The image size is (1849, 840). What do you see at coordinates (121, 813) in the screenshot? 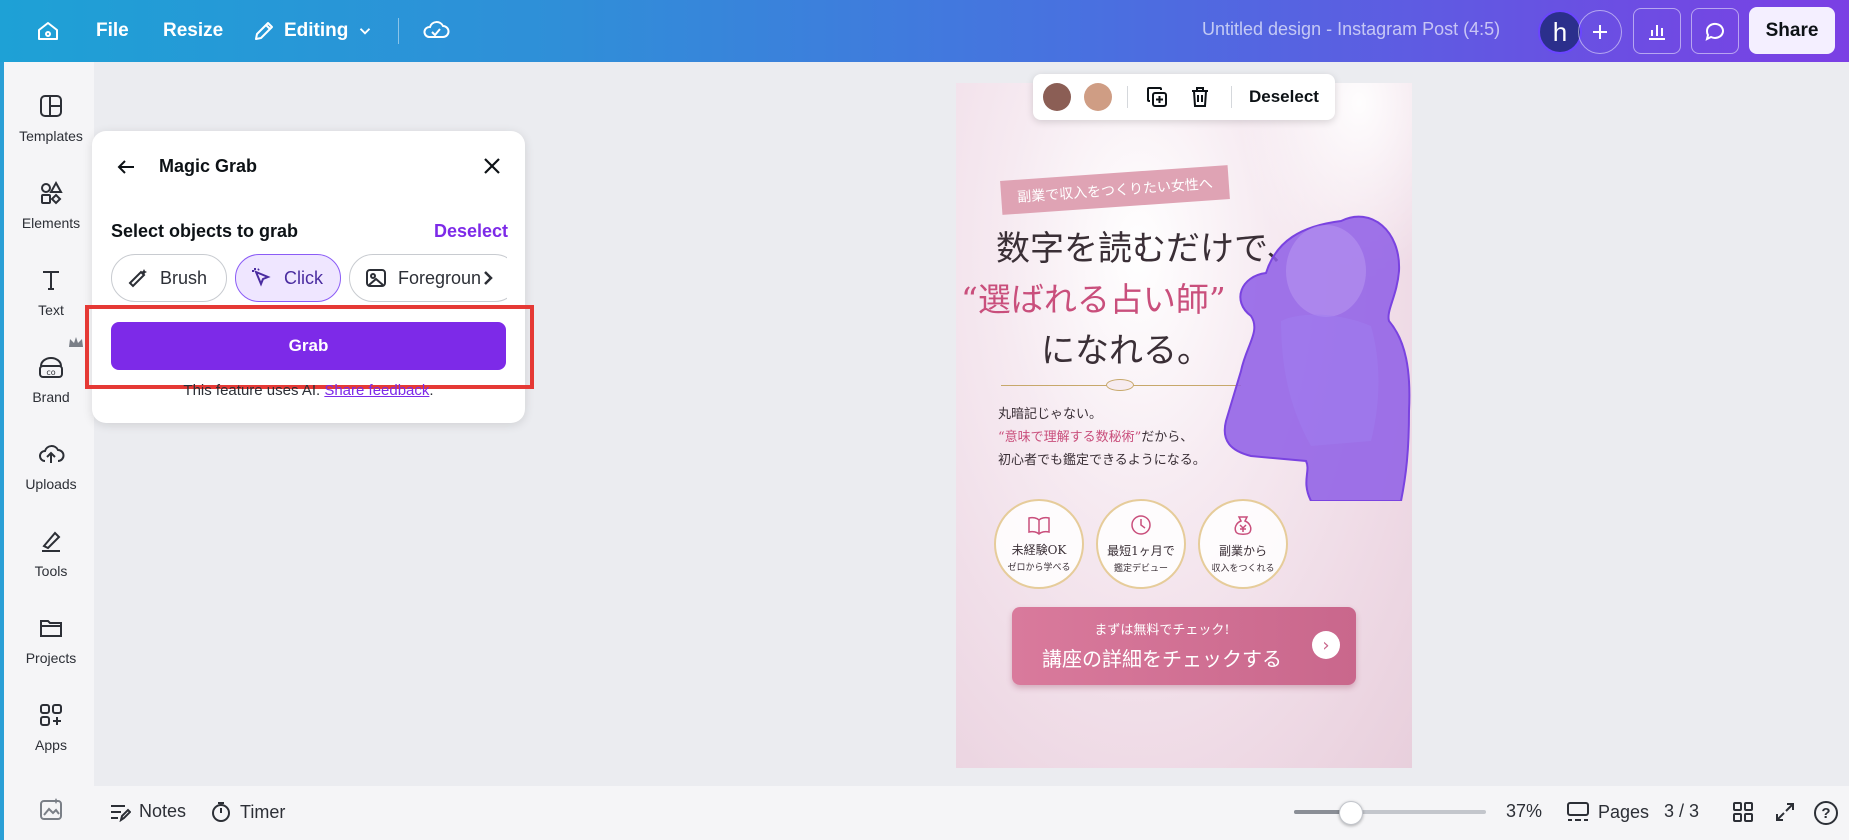
I see `notes-icon` at bounding box center [121, 813].